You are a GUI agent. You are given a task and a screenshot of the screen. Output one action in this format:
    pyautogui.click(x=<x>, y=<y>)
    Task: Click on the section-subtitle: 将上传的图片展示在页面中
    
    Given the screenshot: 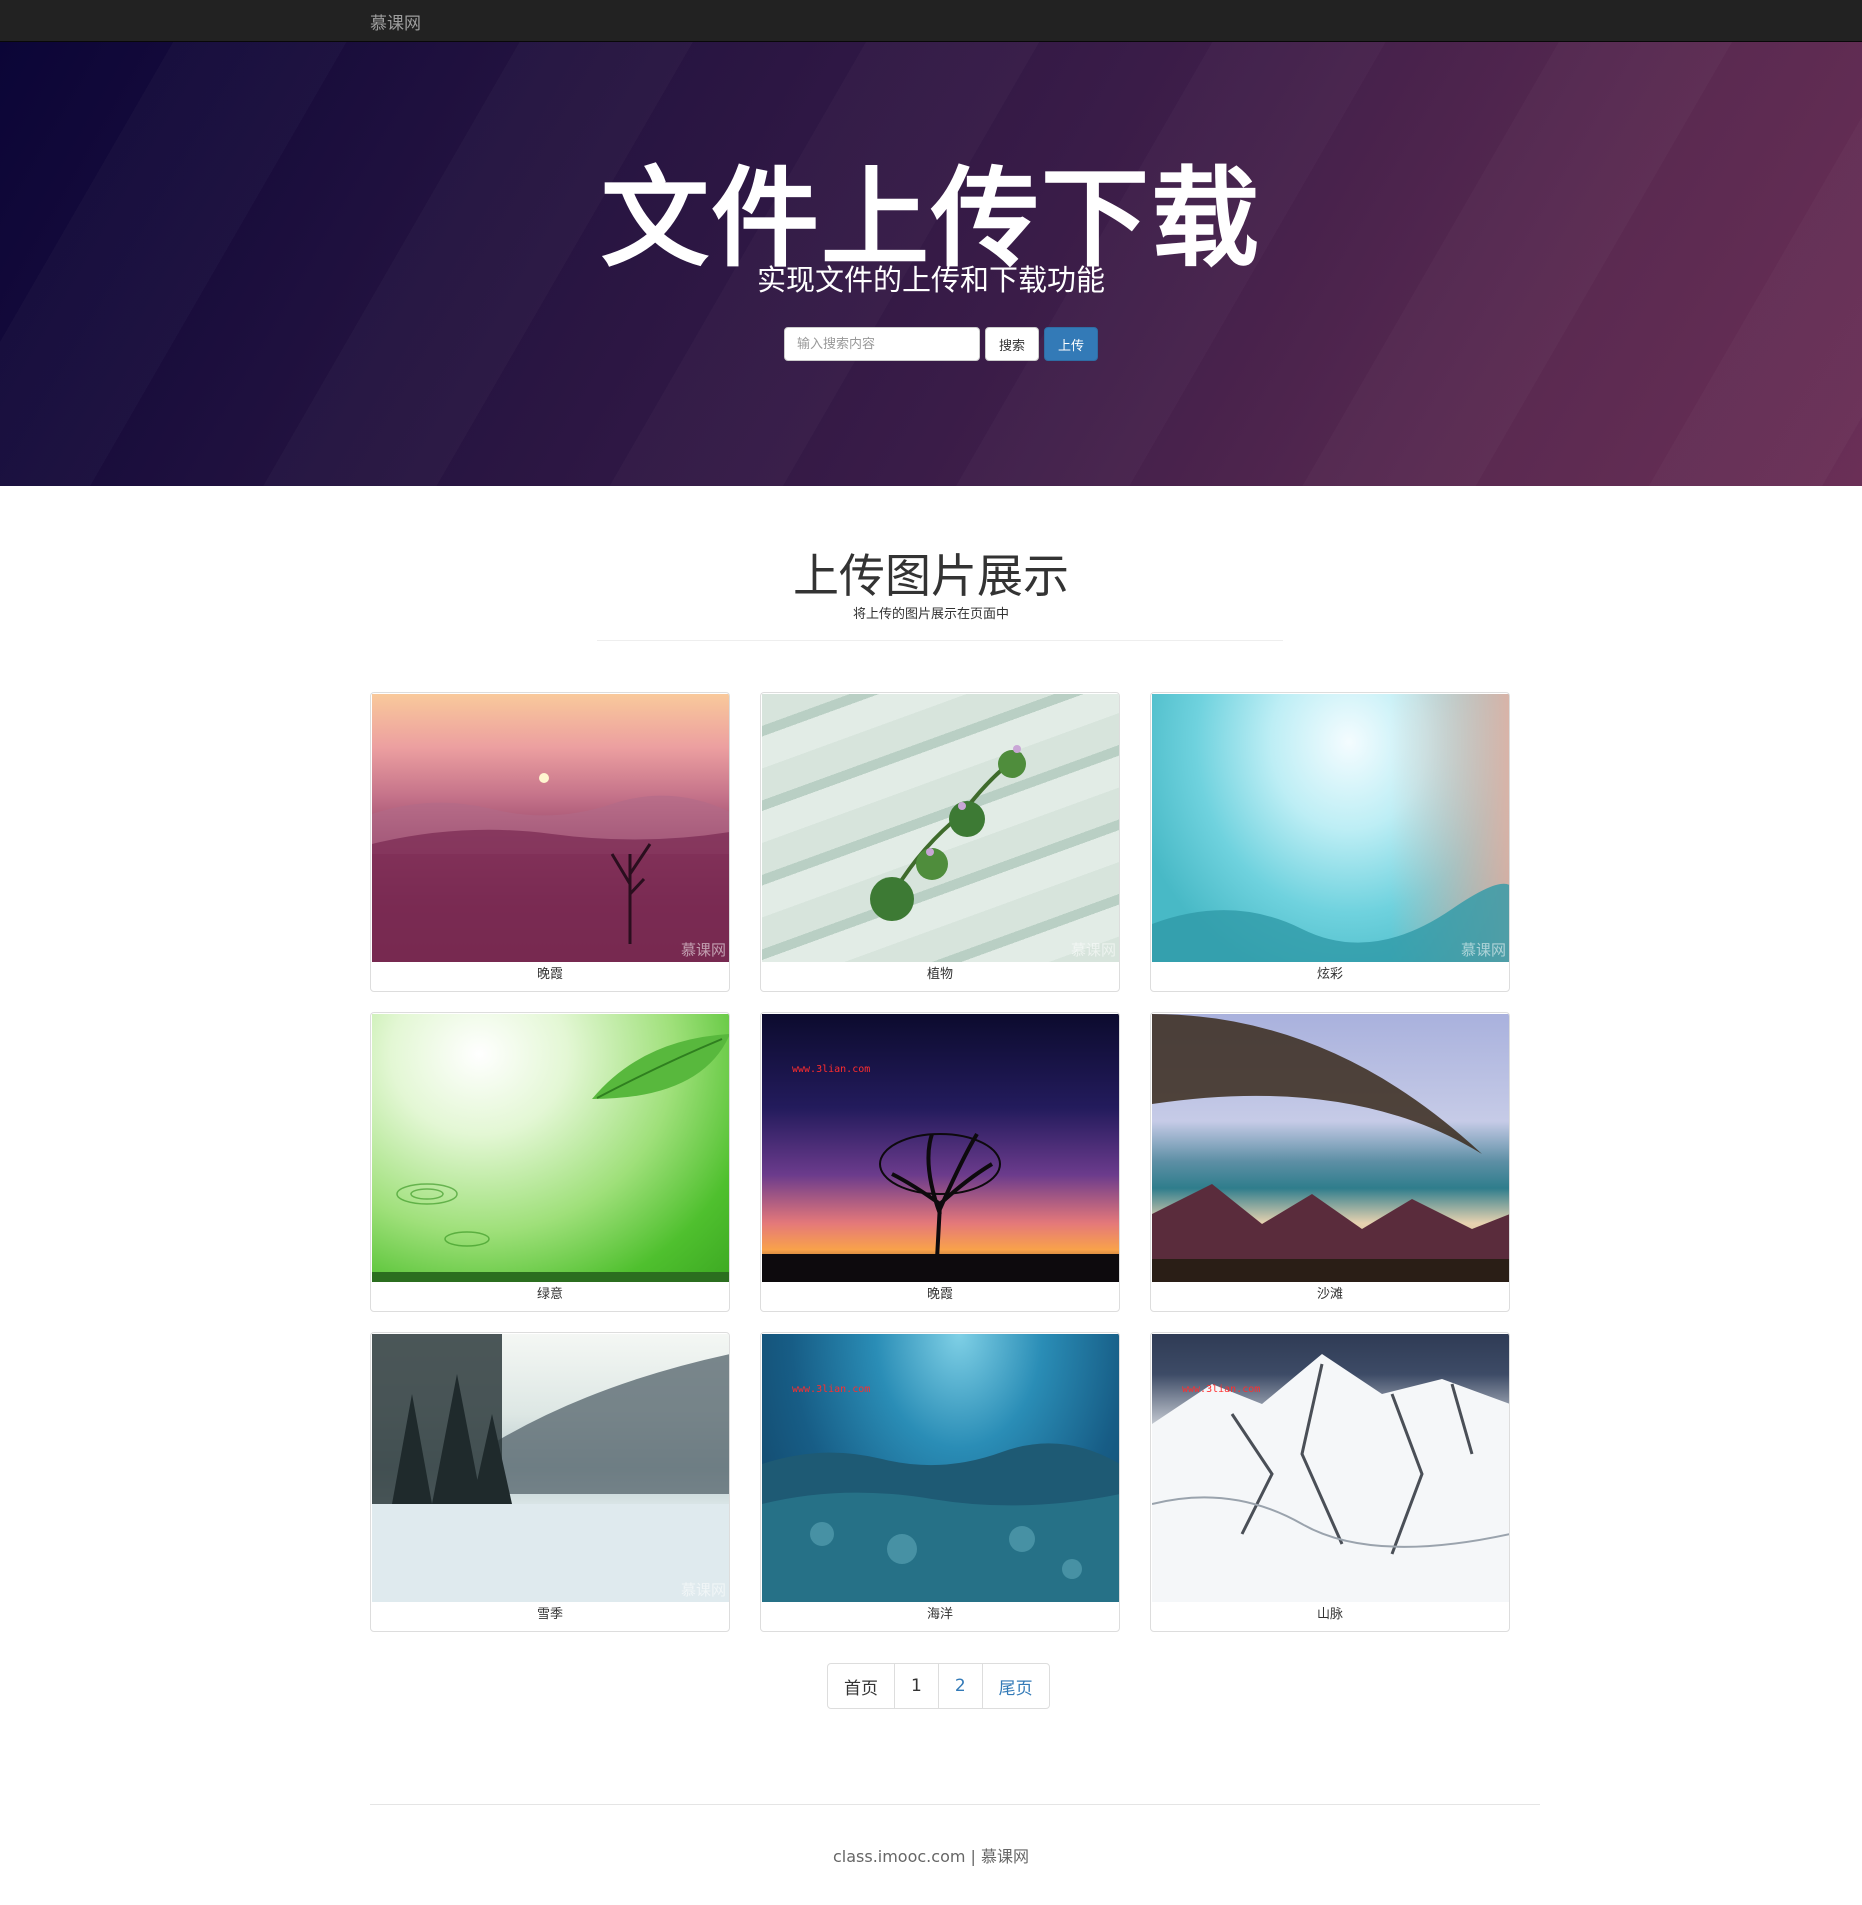 What is the action you would take?
    pyautogui.click(x=930, y=614)
    